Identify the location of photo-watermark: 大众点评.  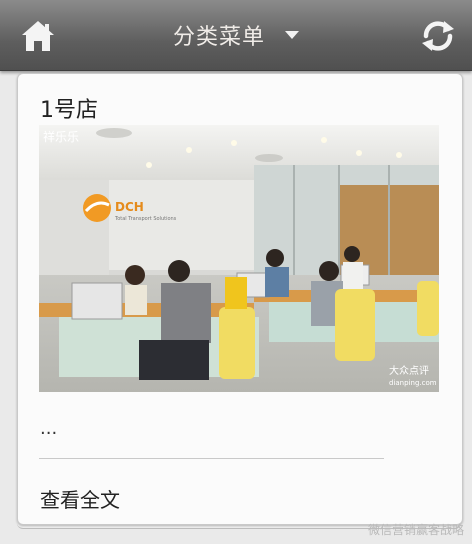
(409, 370).